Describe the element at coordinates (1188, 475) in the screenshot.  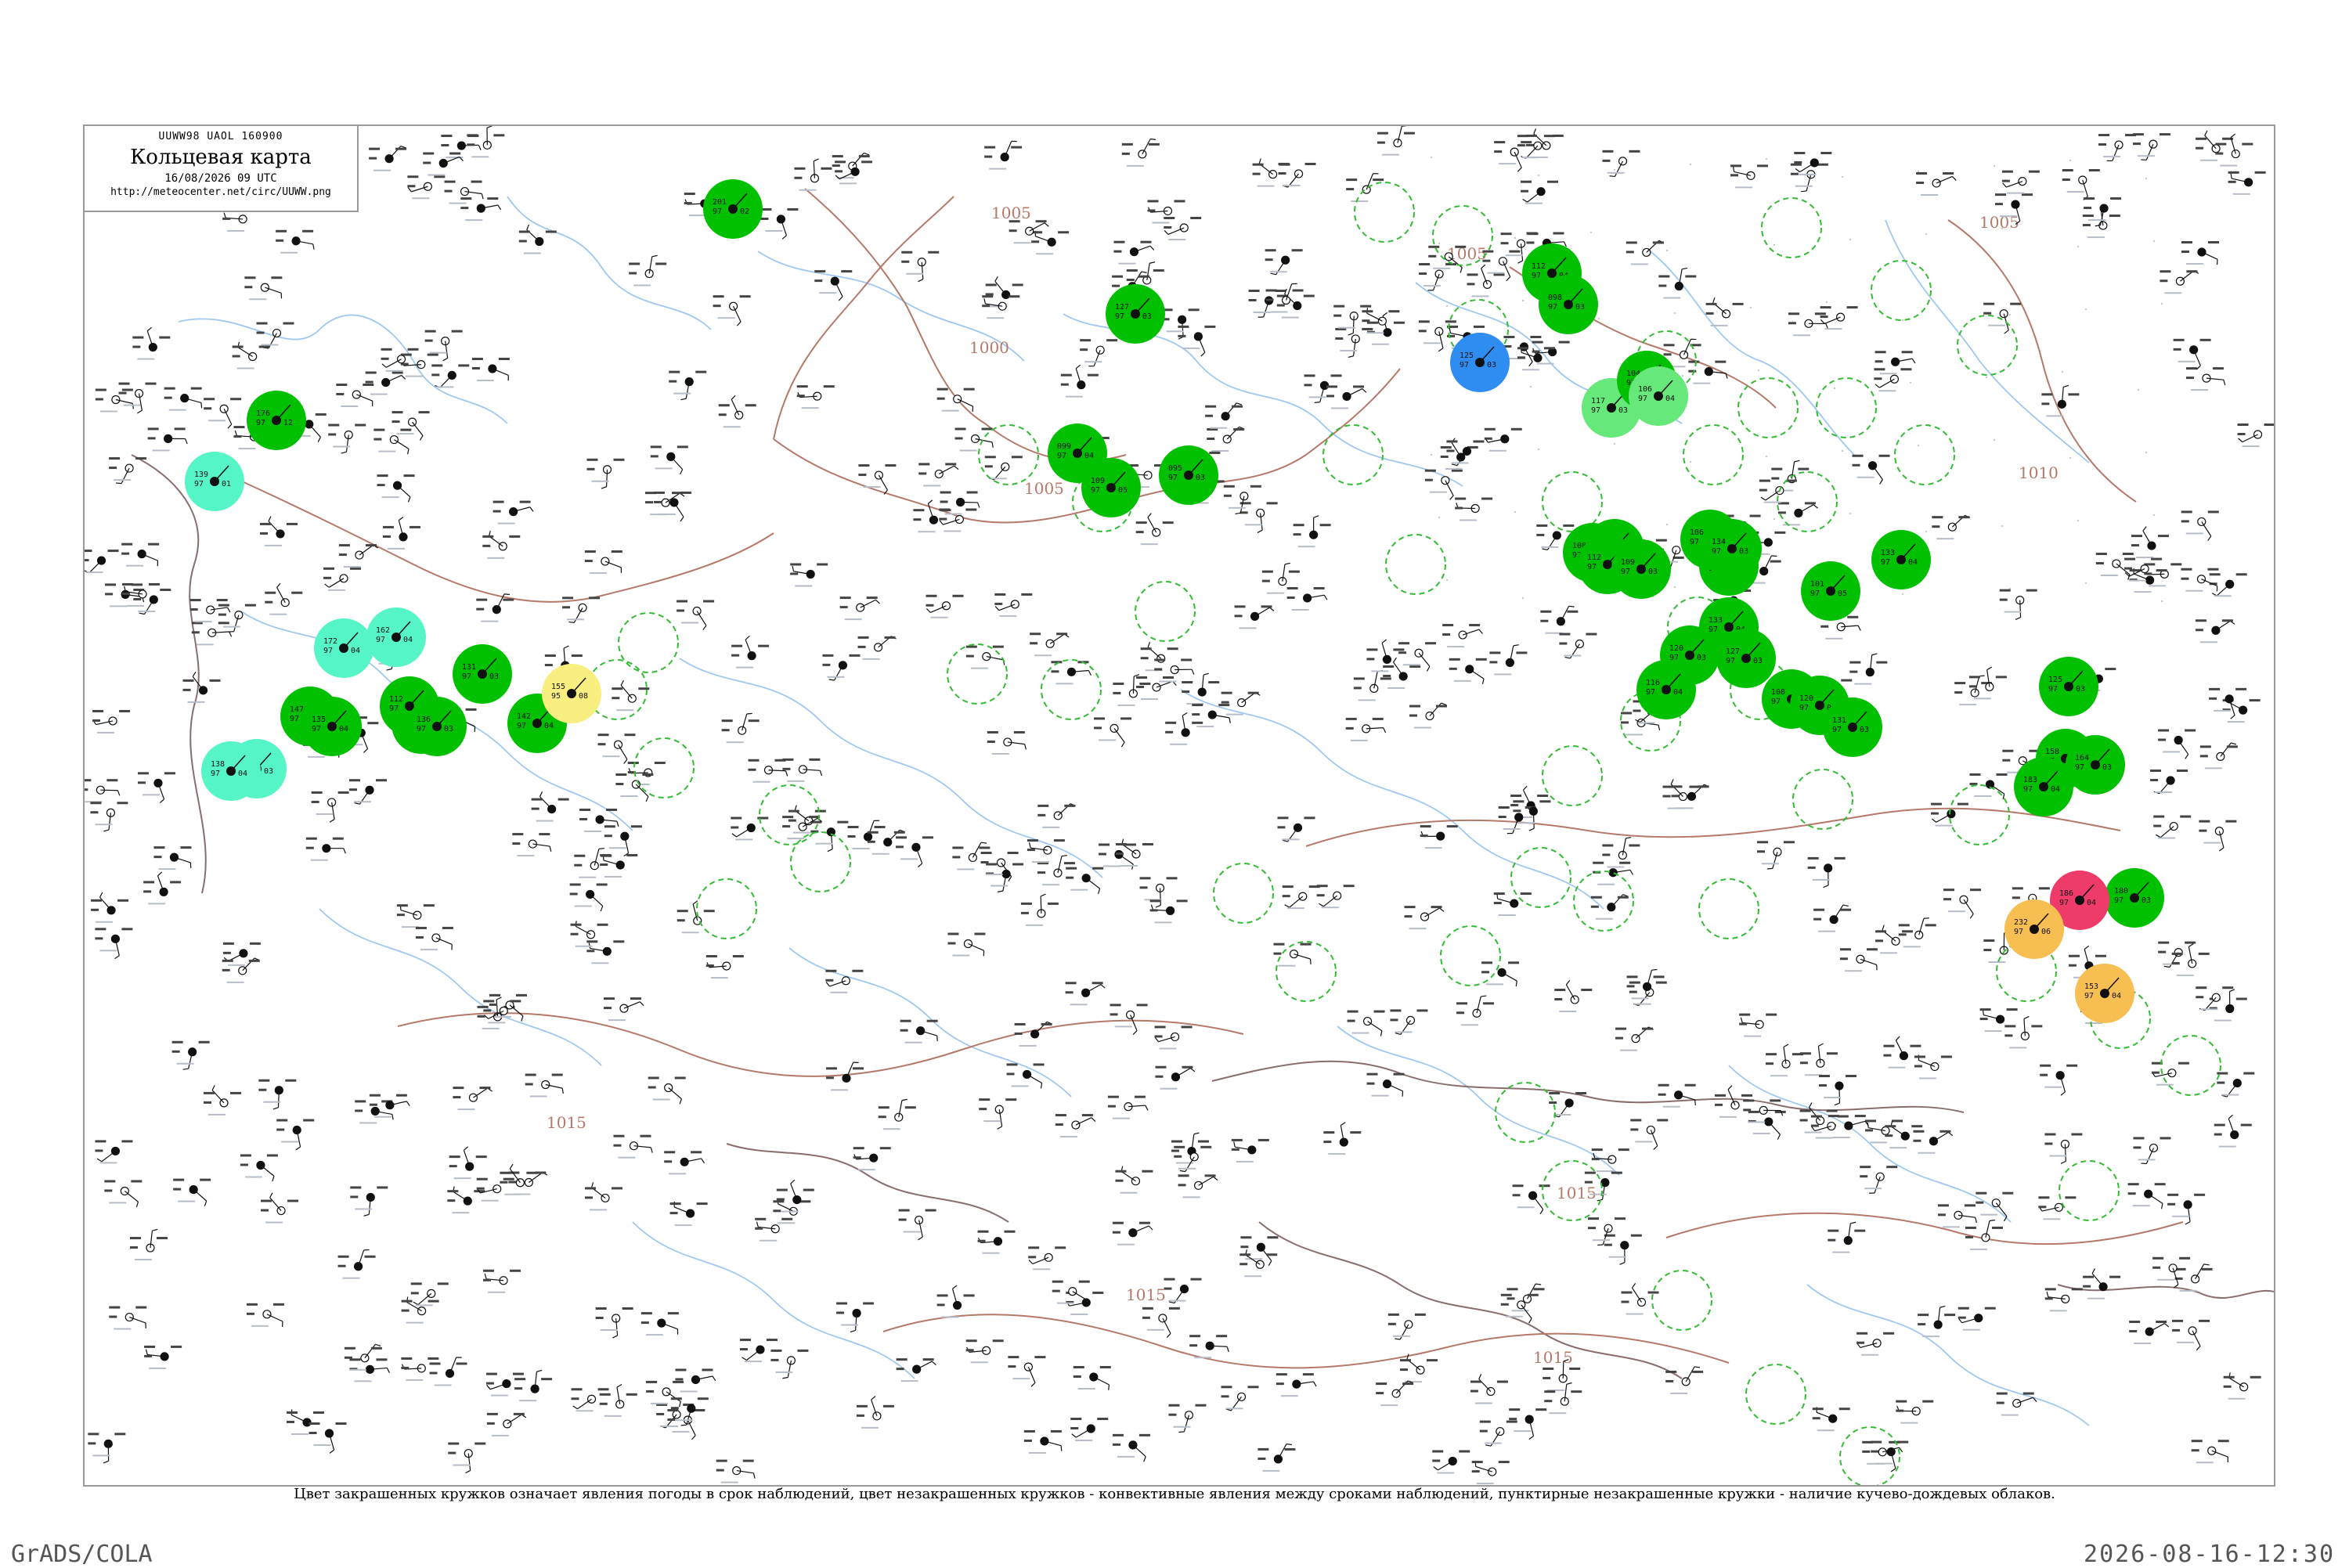
I see `phenomenon-station: 0959703` at that location.